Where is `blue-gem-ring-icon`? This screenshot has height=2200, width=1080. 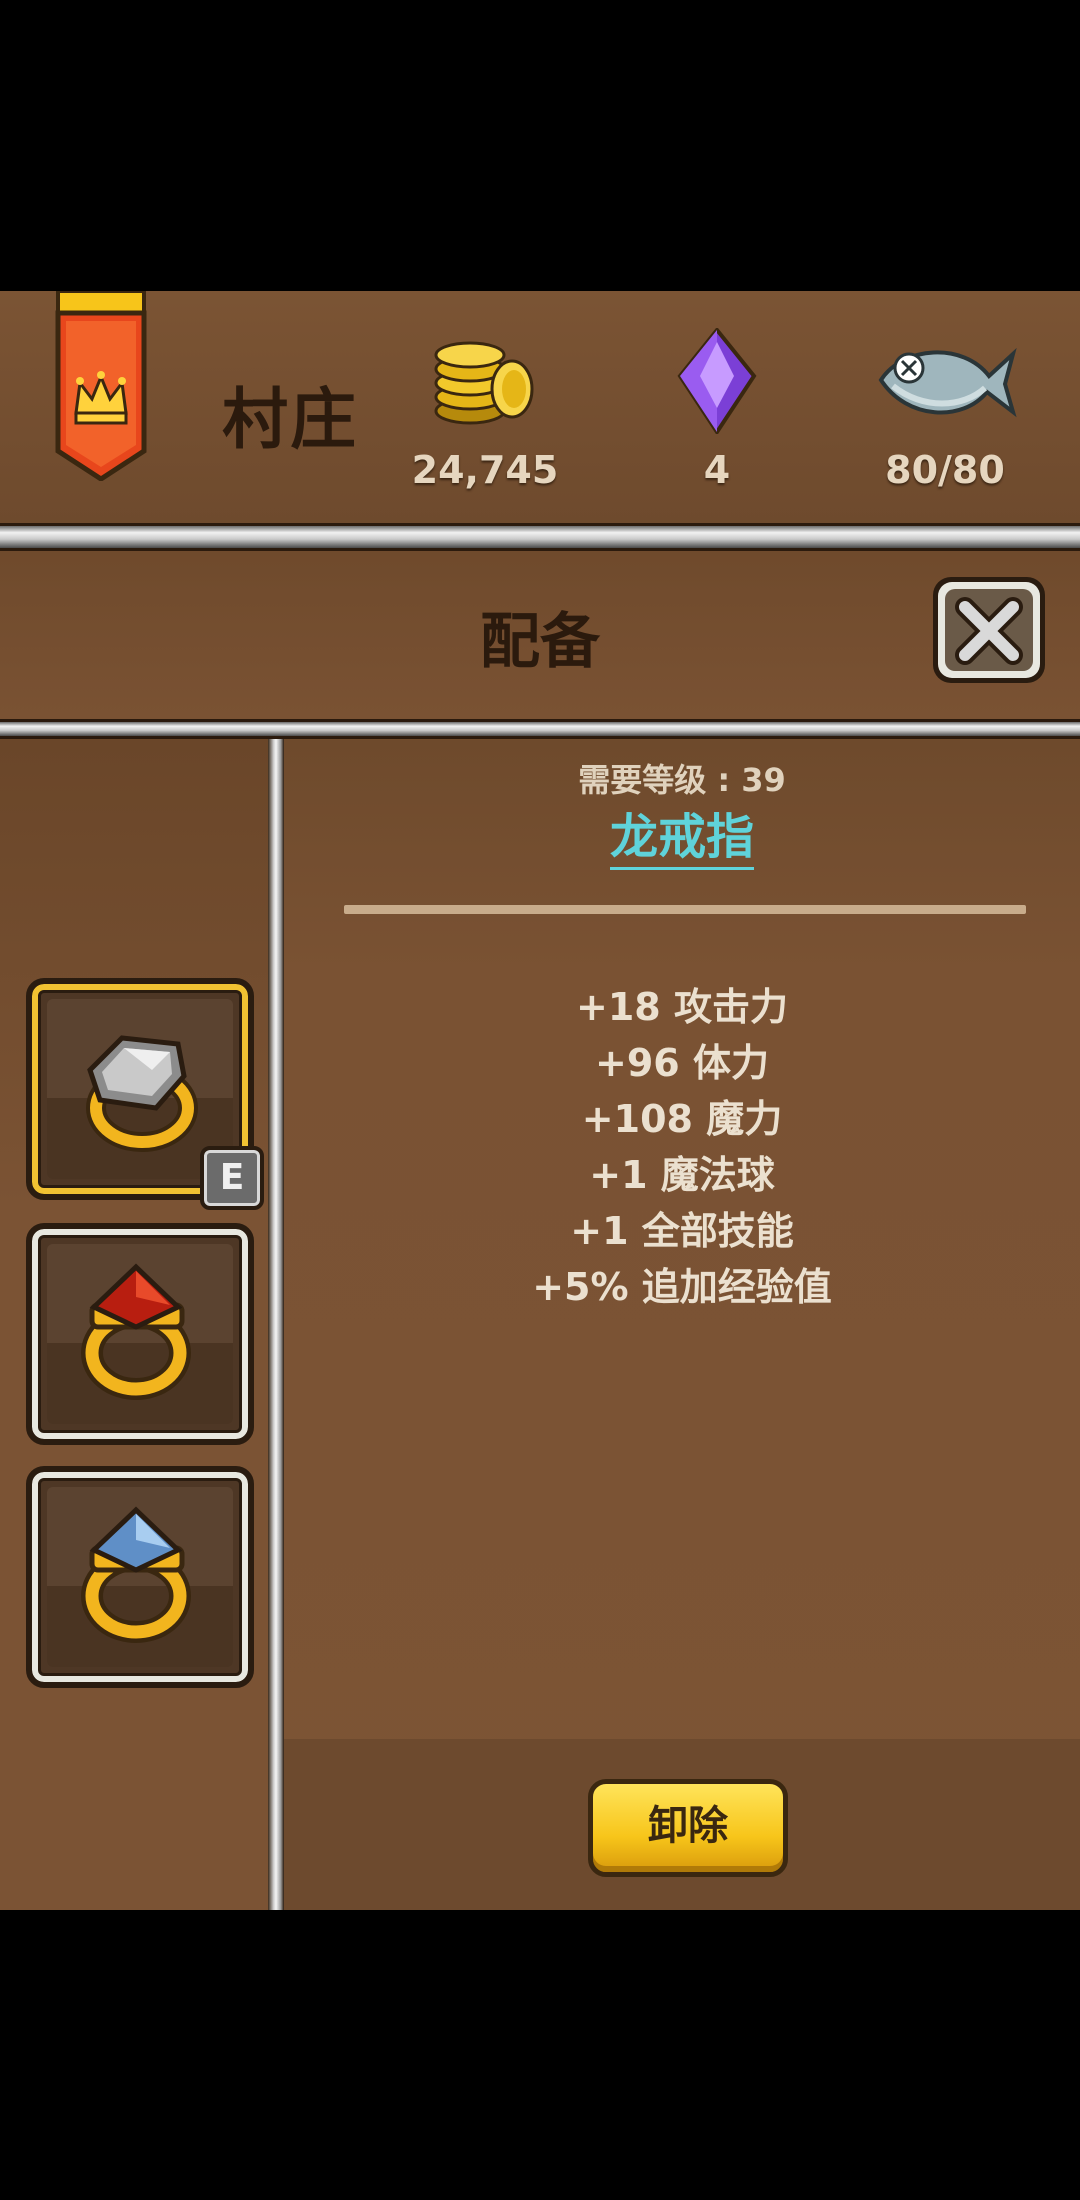 blue-gem-ring-icon is located at coordinates (136, 1574).